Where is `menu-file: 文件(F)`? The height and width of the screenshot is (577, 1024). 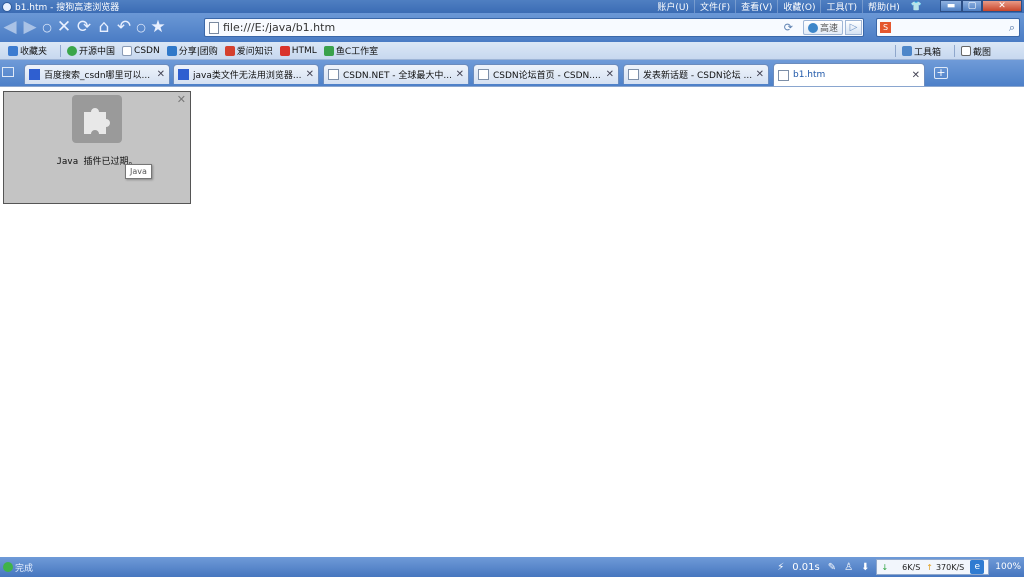
menu-file: 文件(F) is located at coordinates (714, 6).